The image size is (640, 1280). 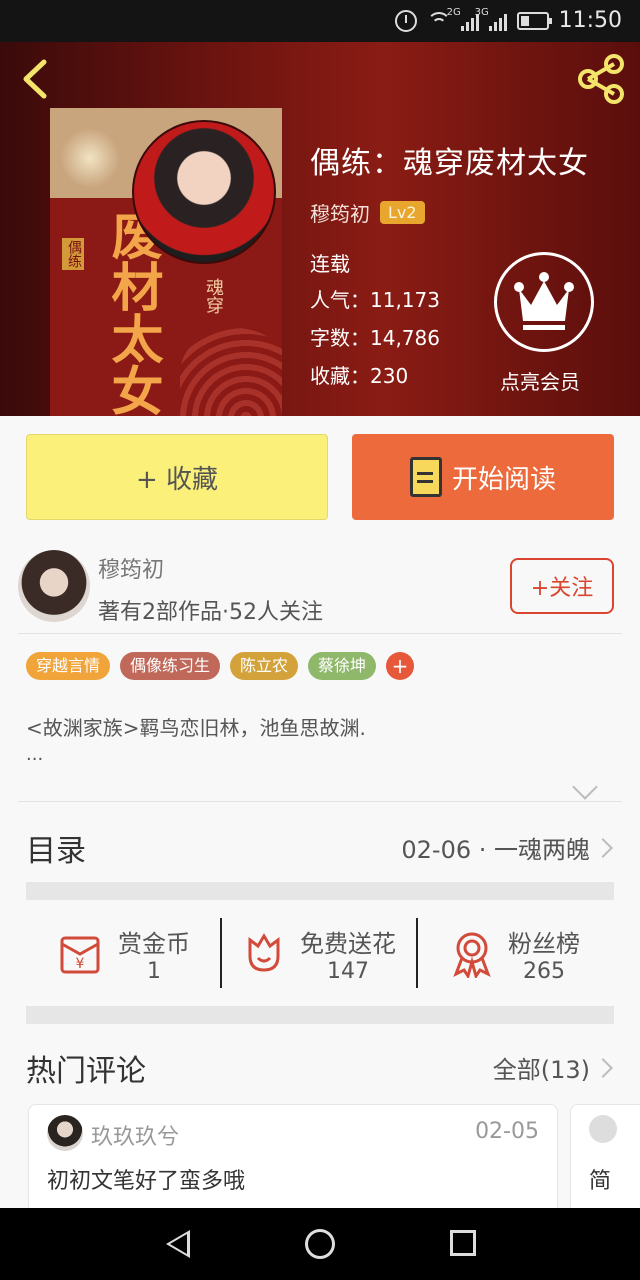 What do you see at coordinates (154, 971) in the screenshot?
I see `reward-coins-value: 1` at bounding box center [154, 971].